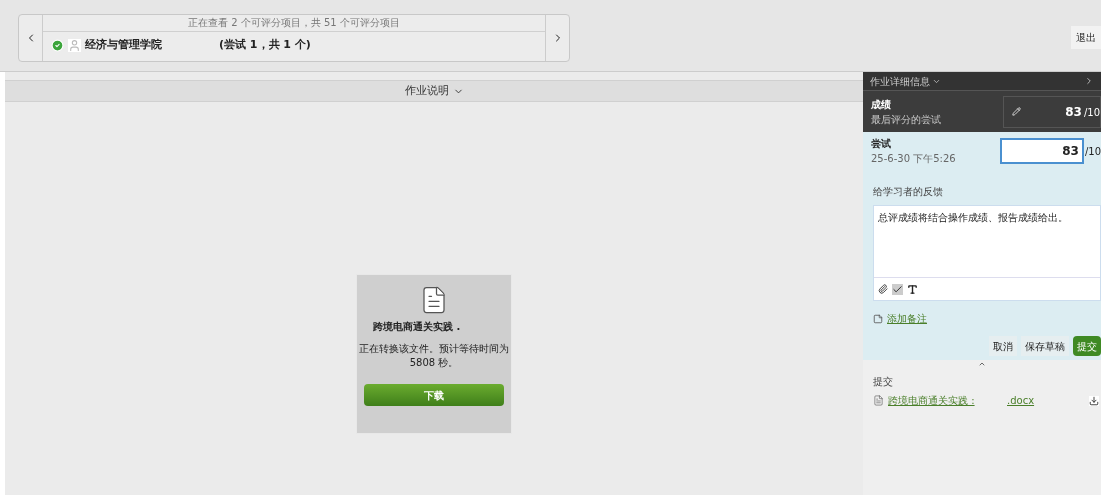 This screenshot has width=1101, height=495. What do you see at coordinates (417, 327) in the screenshot?
I see `file-name: 跨境电商通关实践 .` at bounding box center [417, 327].